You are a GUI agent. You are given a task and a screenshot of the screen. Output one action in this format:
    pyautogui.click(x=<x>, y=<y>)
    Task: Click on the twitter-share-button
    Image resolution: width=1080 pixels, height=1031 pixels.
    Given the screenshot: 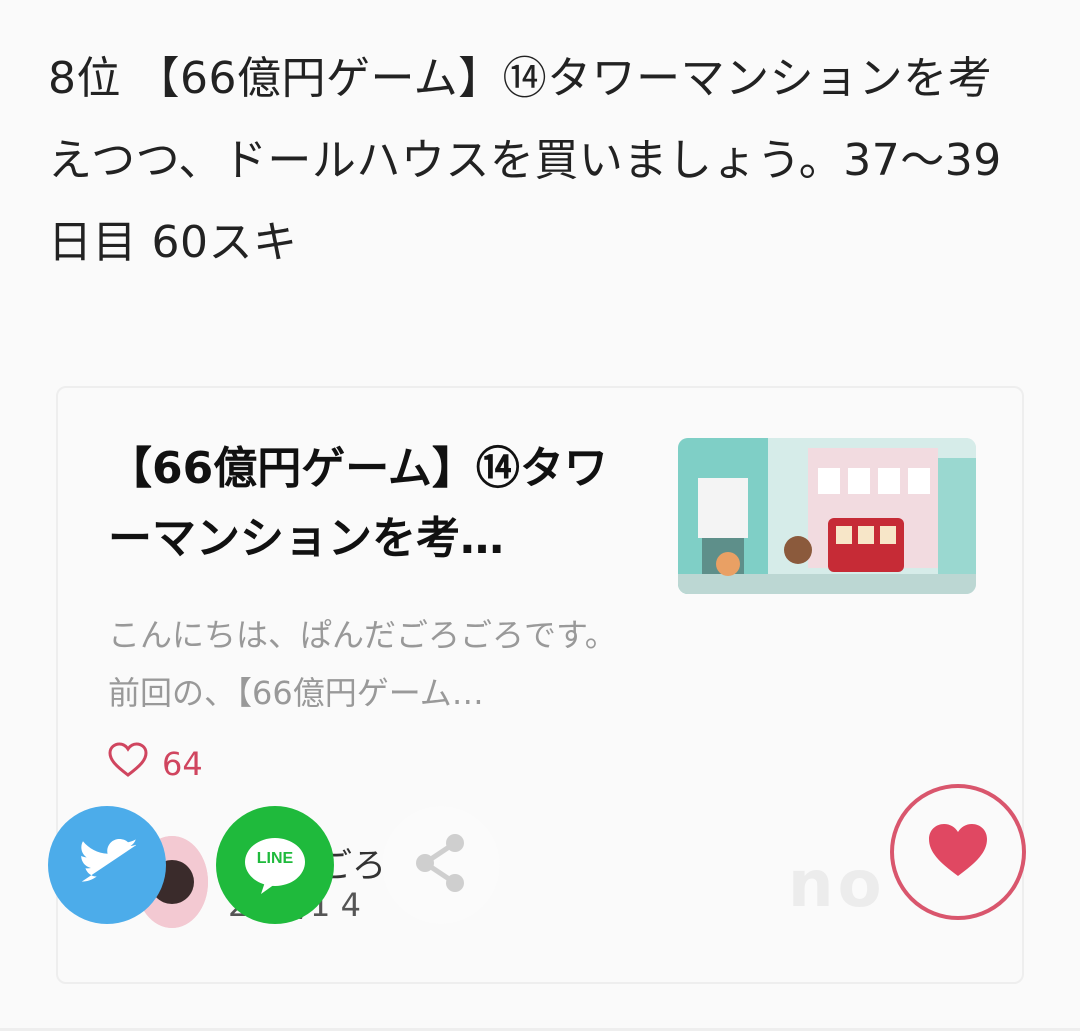 What is the action you would take?
    pyautogui.click(x=107, y=865)
    